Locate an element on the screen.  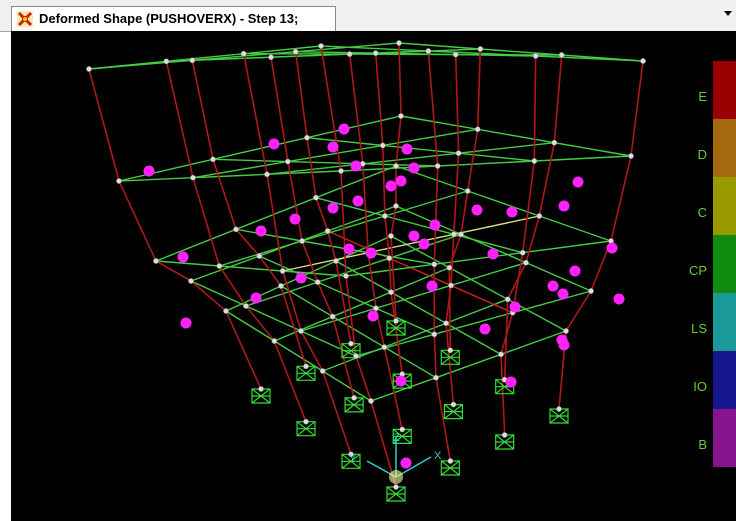
origin-marker is located at coordinates (396, 477).